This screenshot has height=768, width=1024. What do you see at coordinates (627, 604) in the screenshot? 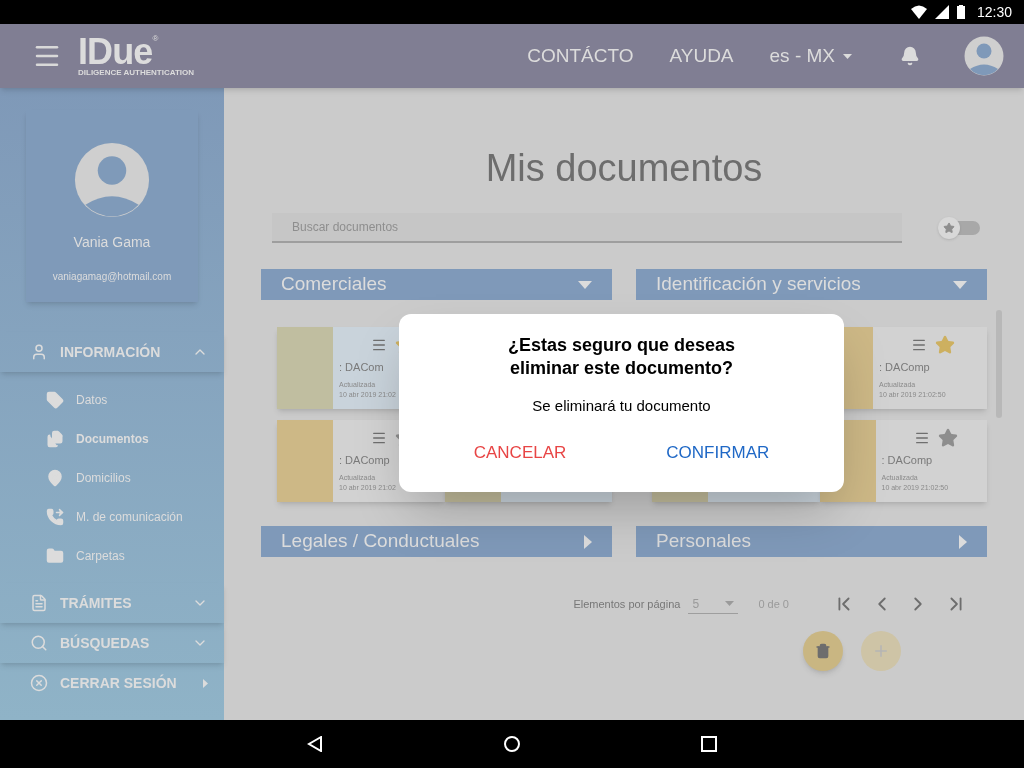
I see `page-size-label: Elementos por página` at bounding box center [627, 604].